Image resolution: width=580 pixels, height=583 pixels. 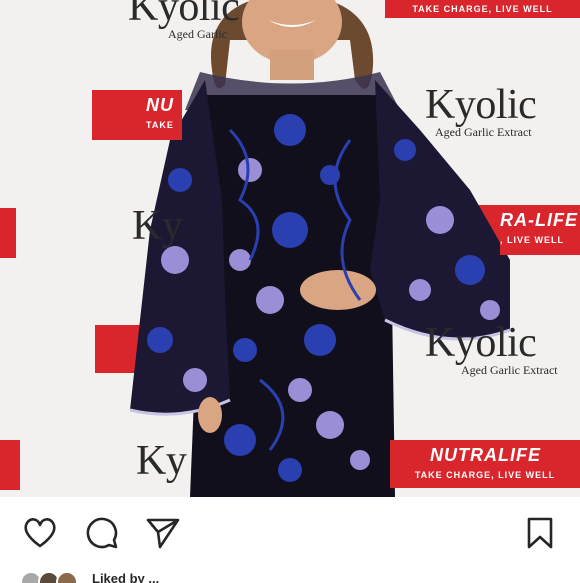 I want to click on kyolic-wordmark-bottom: Ky, so click(x=161, y=461).